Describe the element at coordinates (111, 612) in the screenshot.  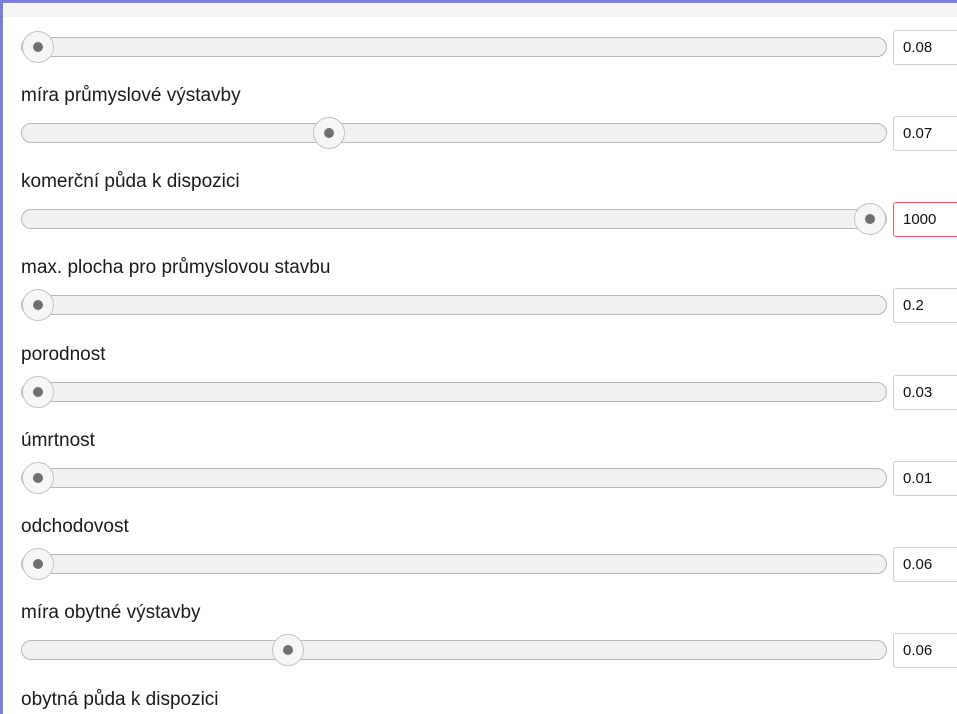
I see `slider-label: míra obytné výstavby` at that location.